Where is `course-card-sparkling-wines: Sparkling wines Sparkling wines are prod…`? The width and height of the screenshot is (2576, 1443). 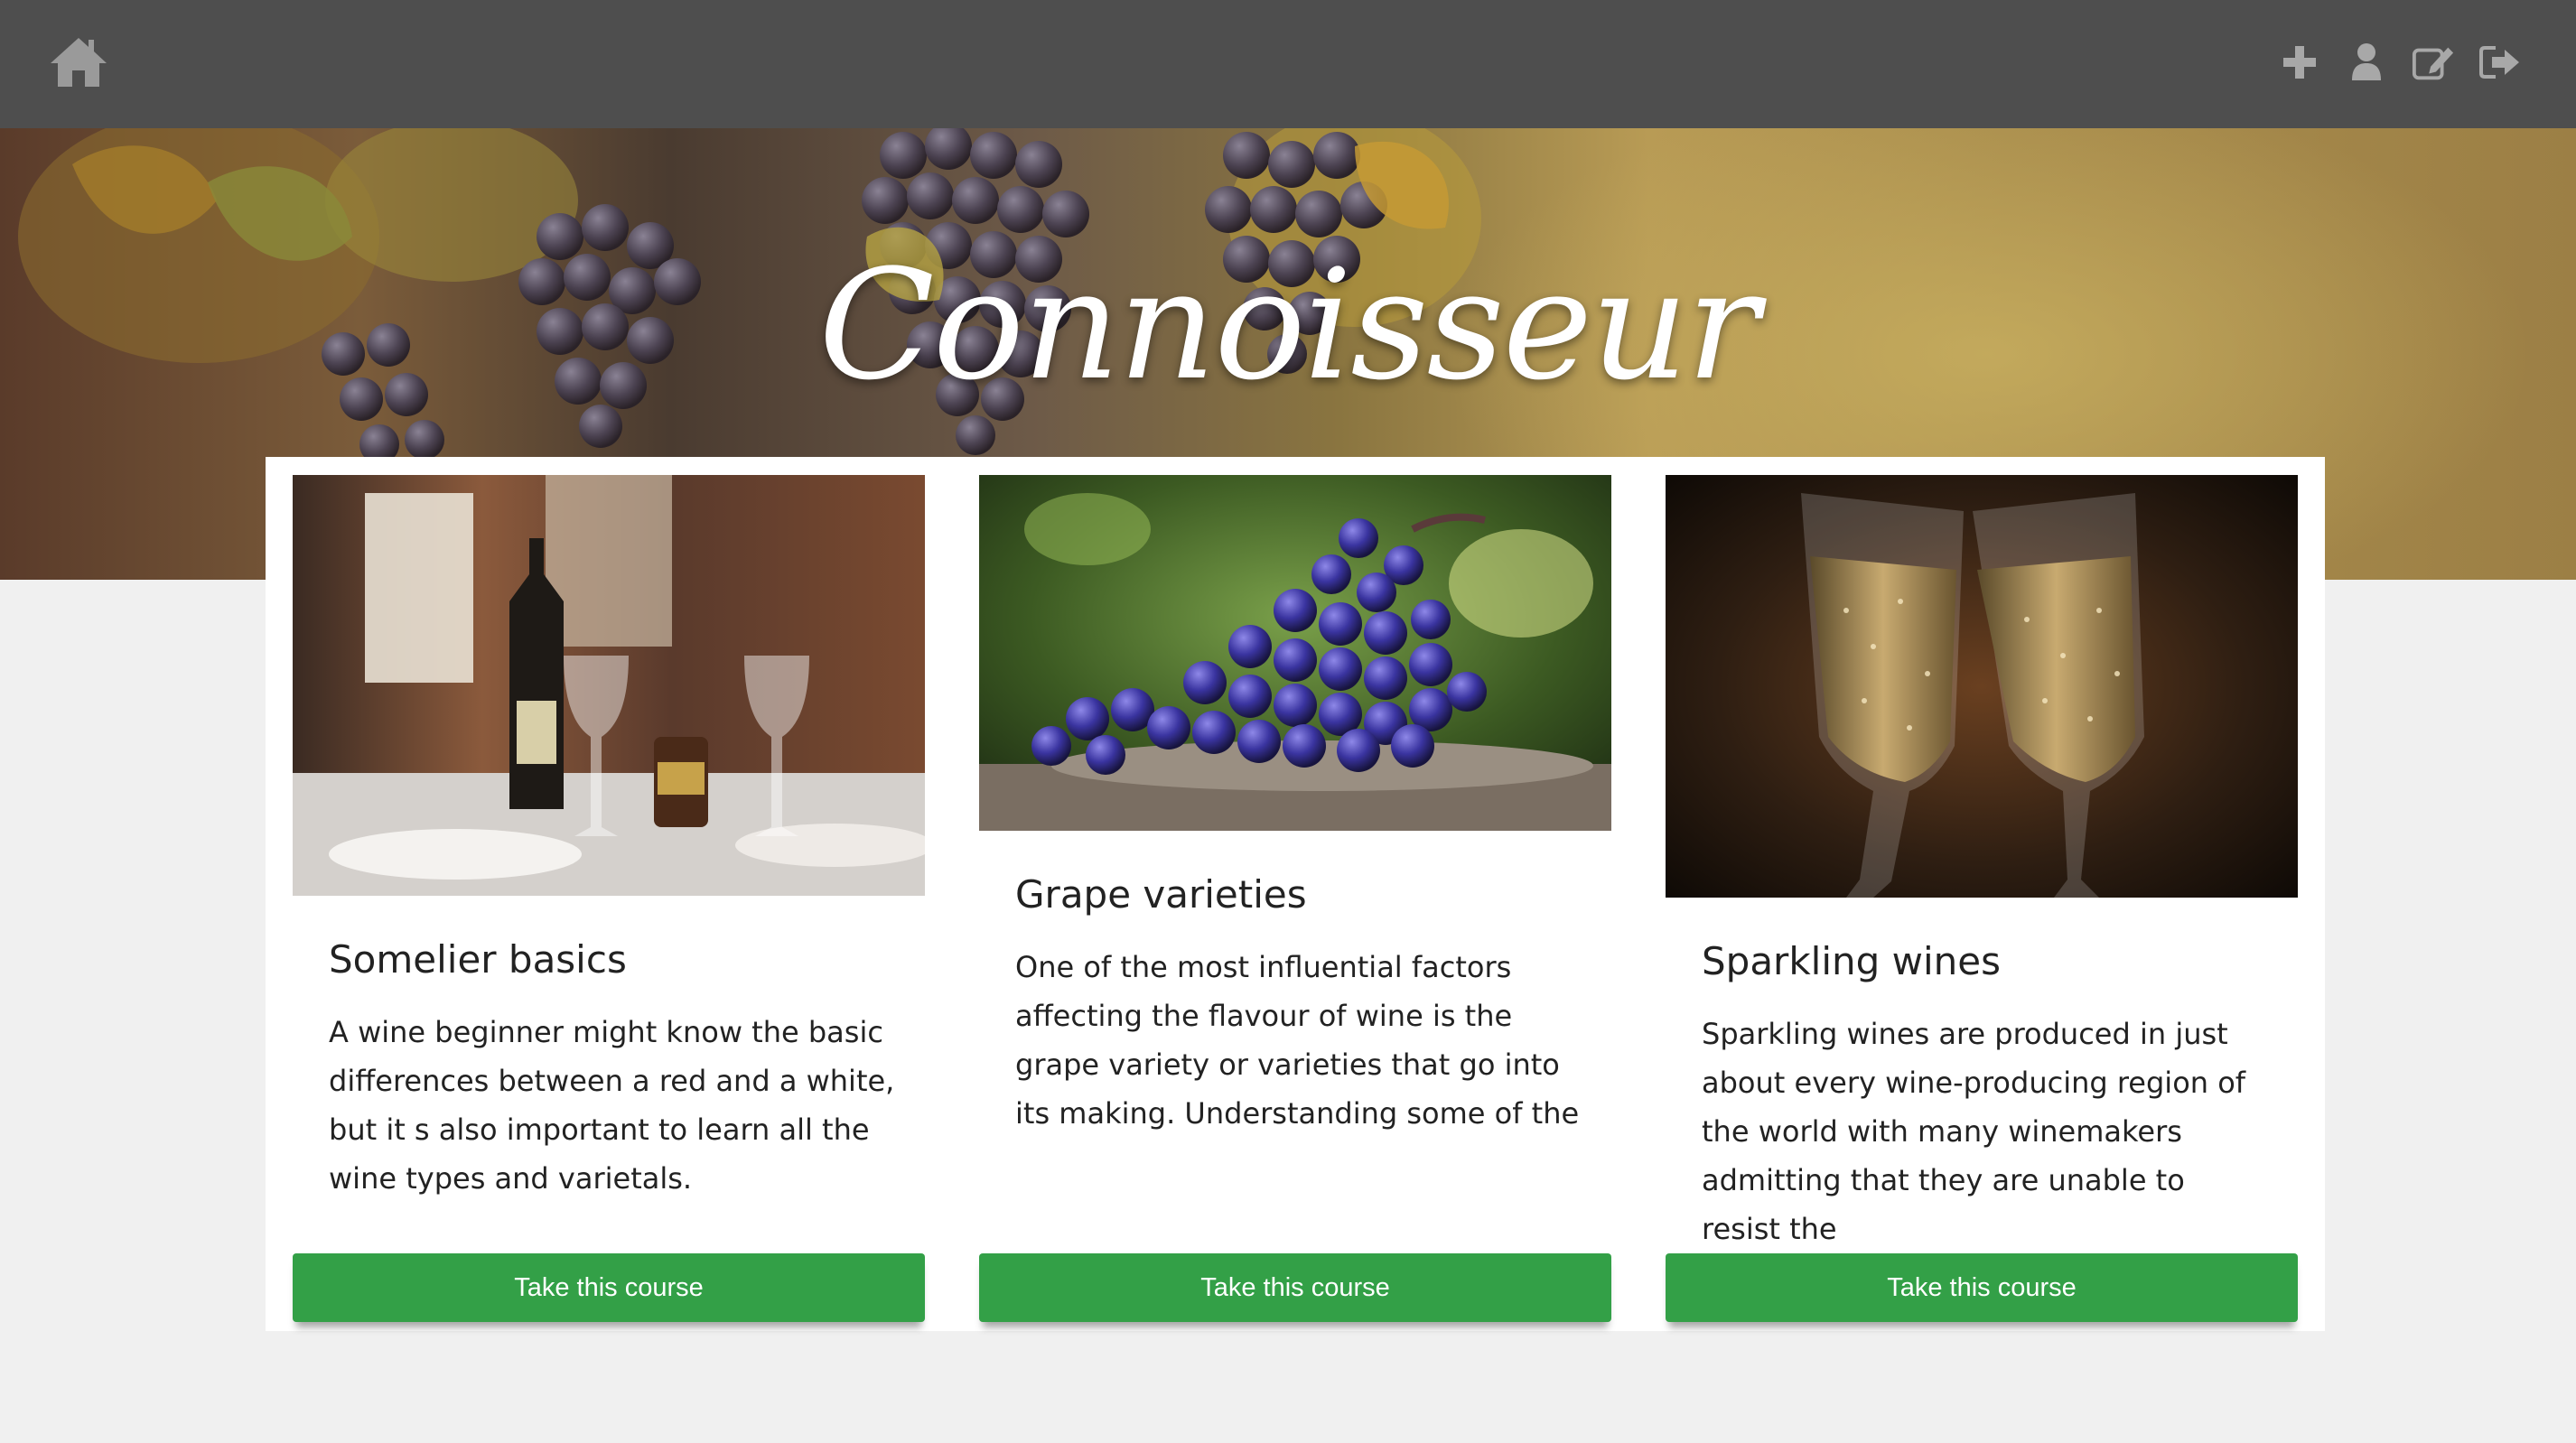 course-card-sparkling-wines: Sparkling wines Sparkling wines are prod… is located at coordinates (1982, 898).